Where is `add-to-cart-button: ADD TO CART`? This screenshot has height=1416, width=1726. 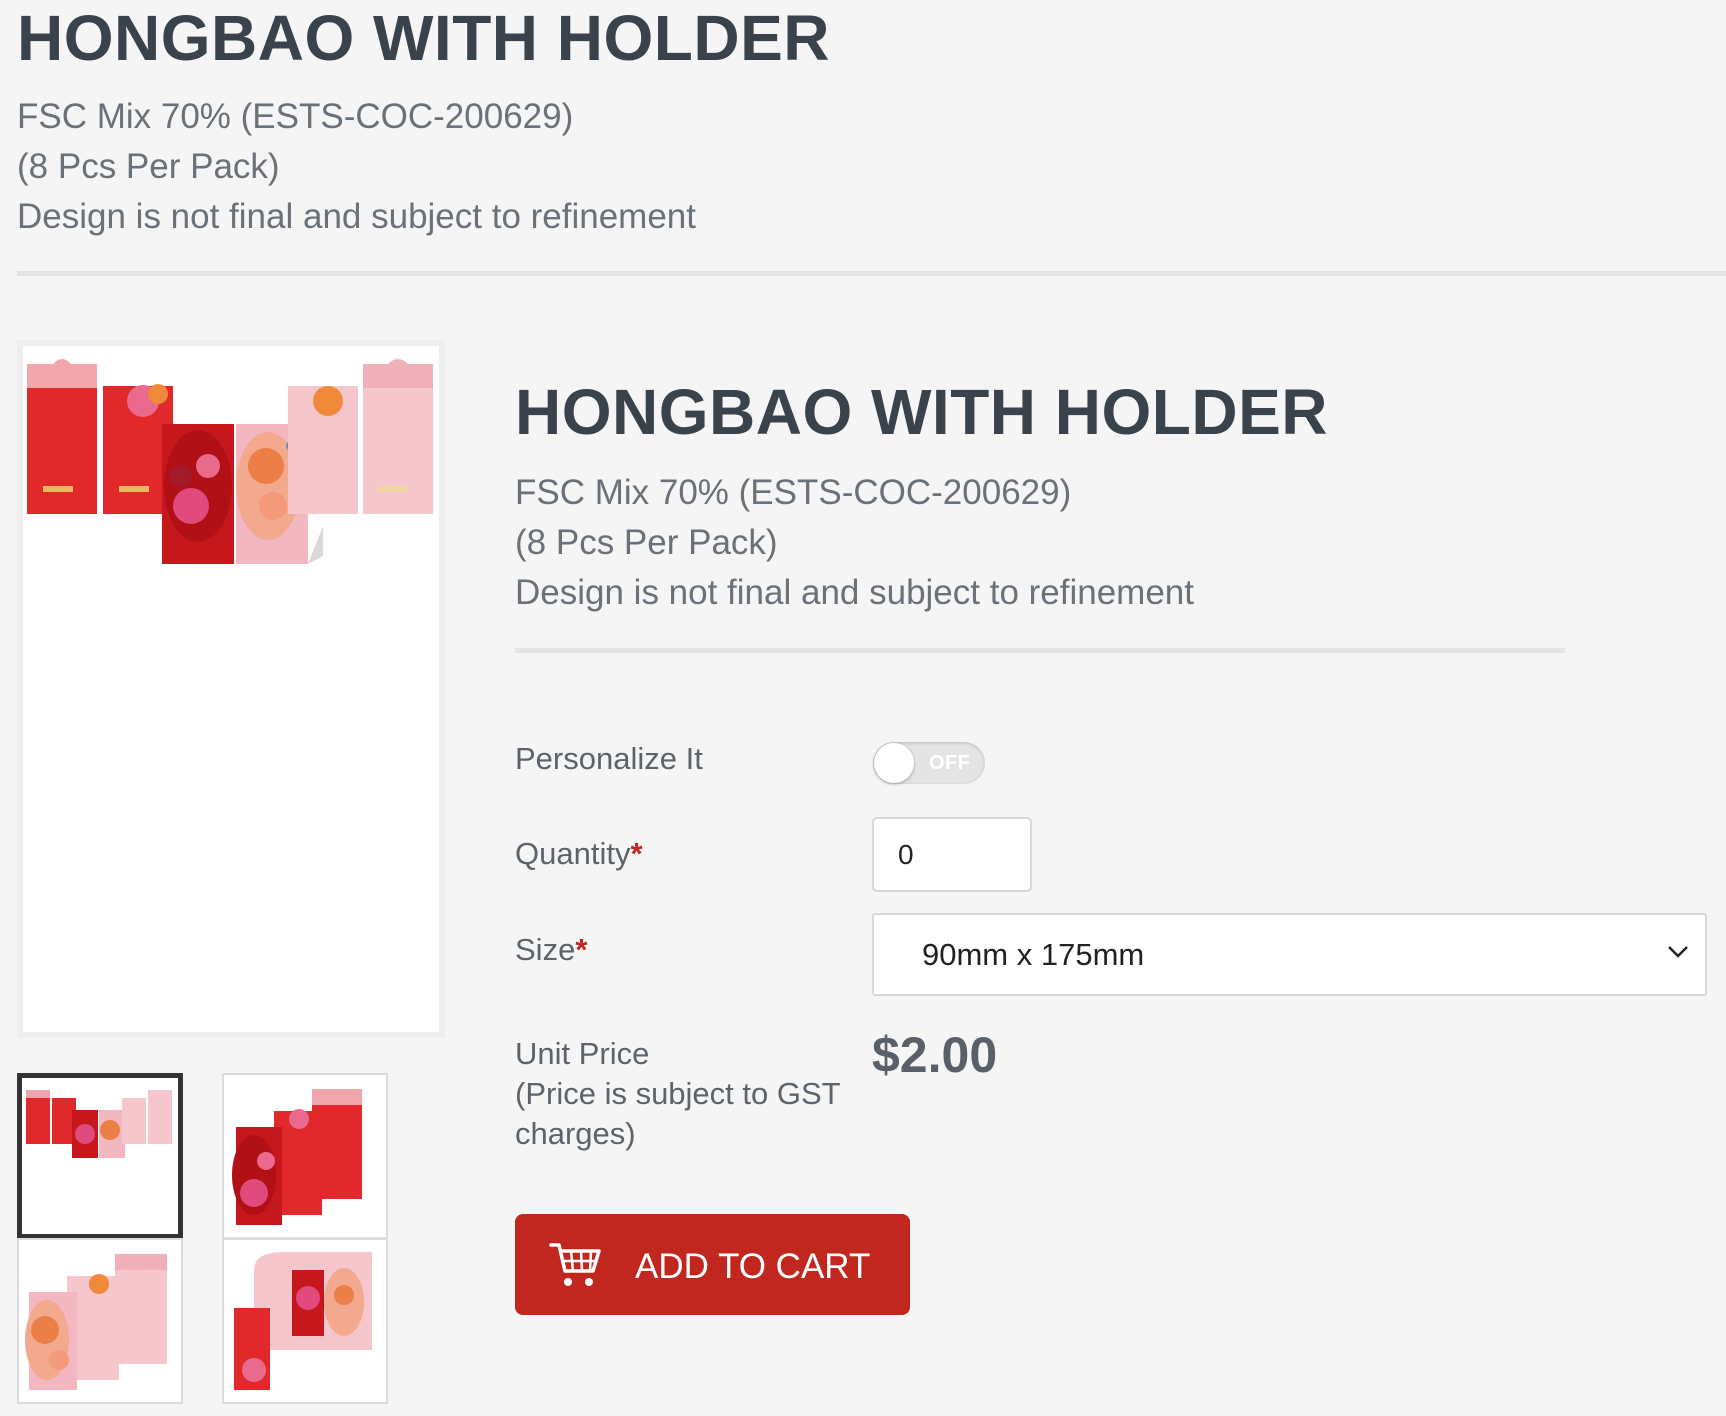 add-to-cart-button: ADD TO CART is located at coordinates (712, 1264).